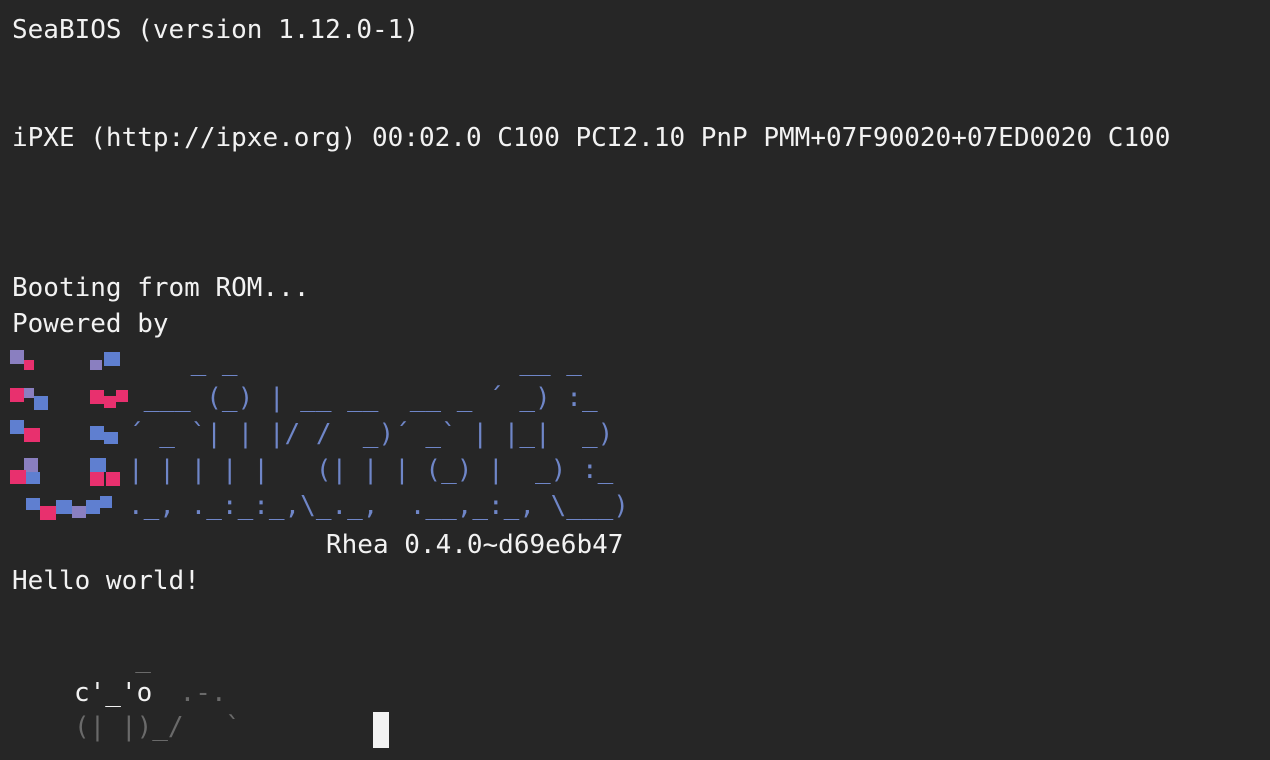 This screenshot has width=1270, height=760. What do you see at coordinates (371, 434) in the screenshot?
I see `banner-ascii-row-3: ´ _ `| | |/ / _)´ _` | |_| _)` at bounding box center [371, 434].